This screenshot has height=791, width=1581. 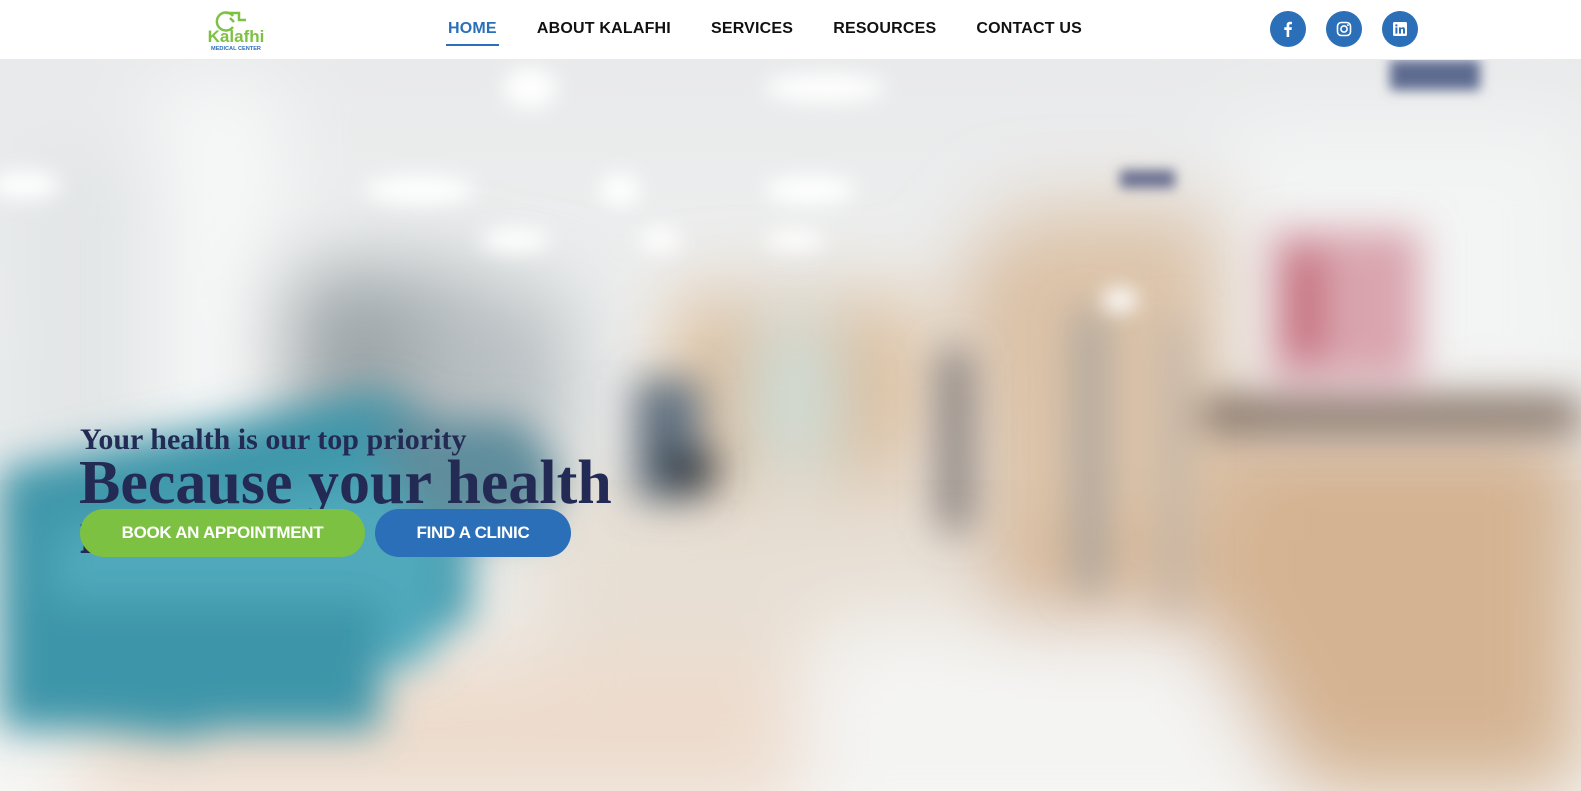 I want to click on logo-name: Kalafhi, so click(x=236, y=36).